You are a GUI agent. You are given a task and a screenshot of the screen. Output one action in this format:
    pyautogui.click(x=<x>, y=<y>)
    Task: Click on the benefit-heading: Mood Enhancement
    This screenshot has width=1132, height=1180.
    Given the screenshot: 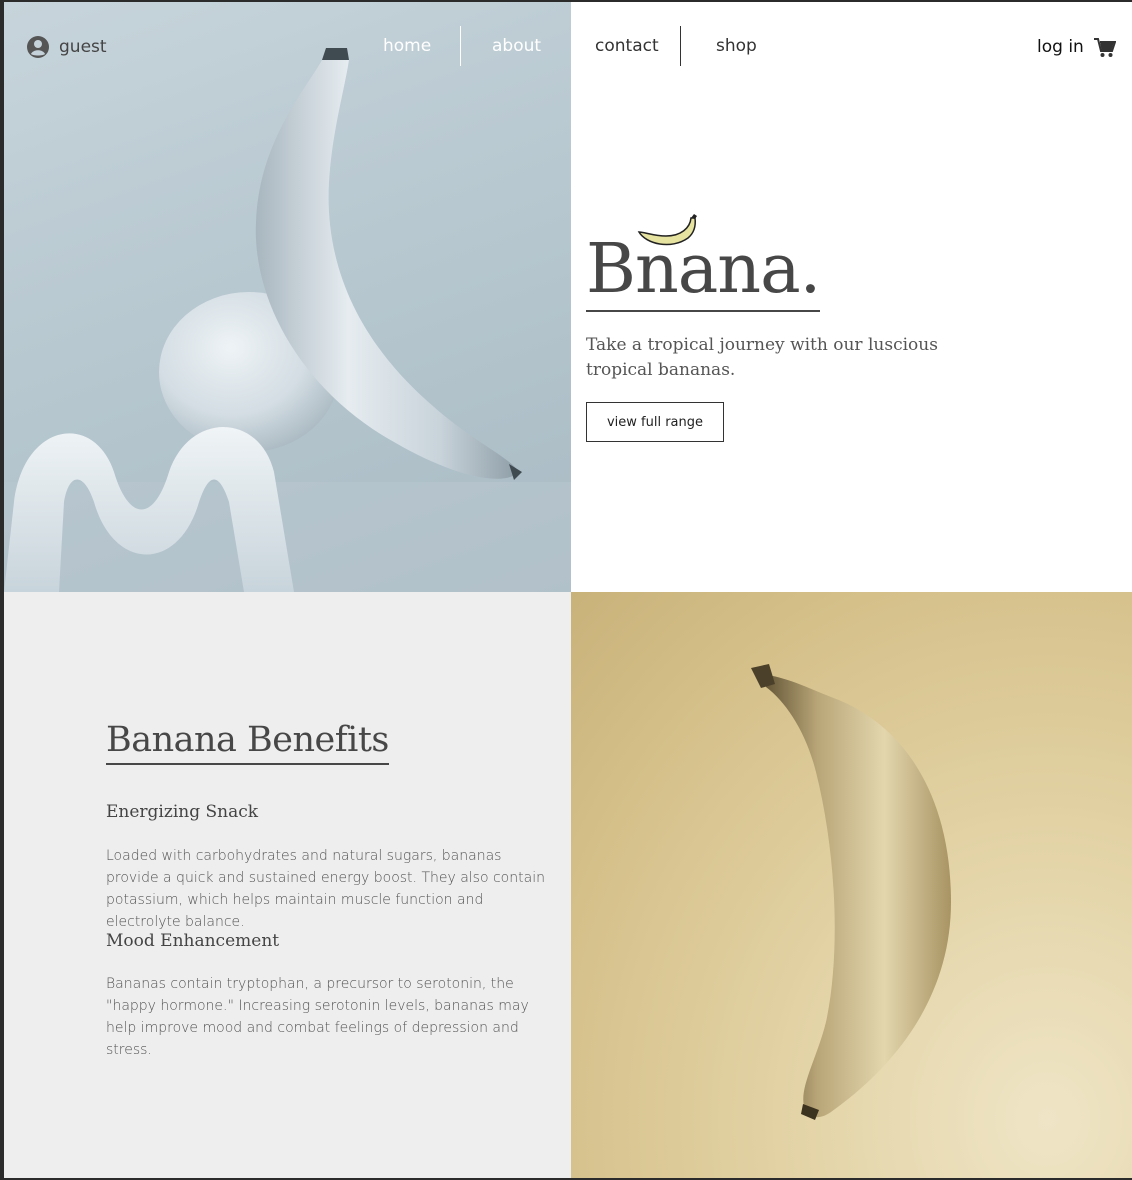 What is the action you would take?
    pyautogui.click(x=193, y=941)
    